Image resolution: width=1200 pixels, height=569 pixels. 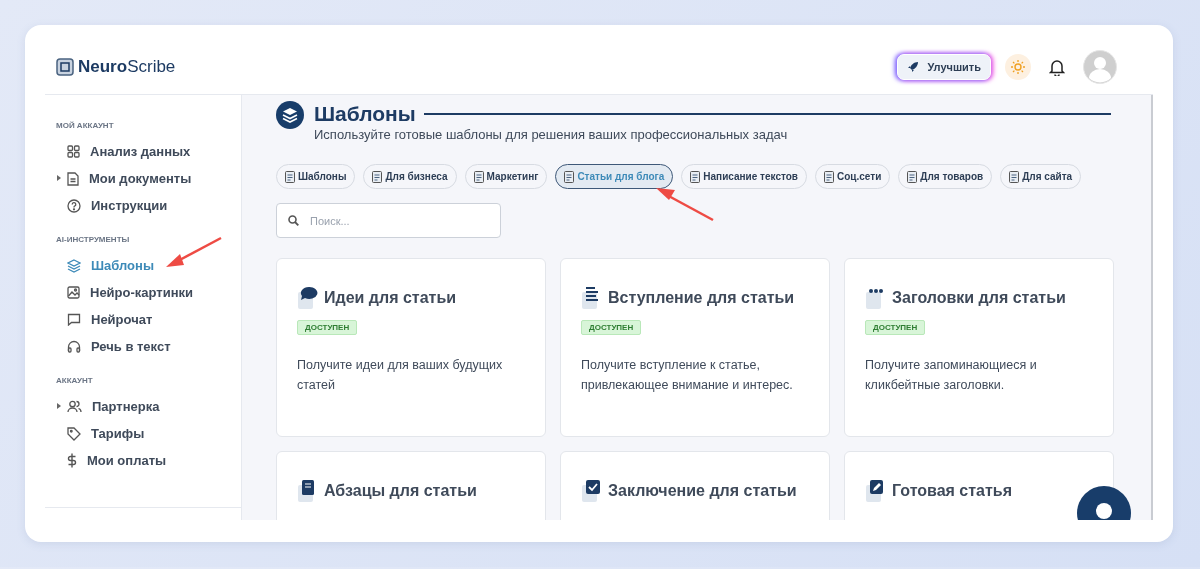 What do you see at coordinates (74, 319) in the screenshot?
I see `chat-icon` at bounding box center [74, 319].